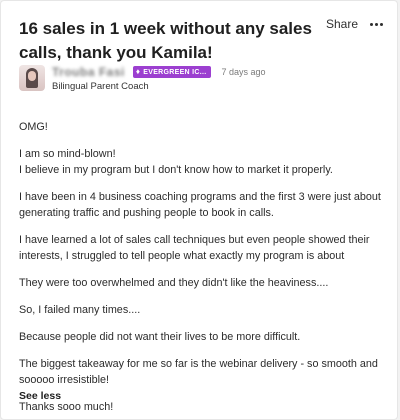 This screenshot has height=420, width=400. What do you see at coordinates (100, 86) in the screenshot?
I see `author-role: Bilingual Parent Coach` at bounding box center [100, 86].